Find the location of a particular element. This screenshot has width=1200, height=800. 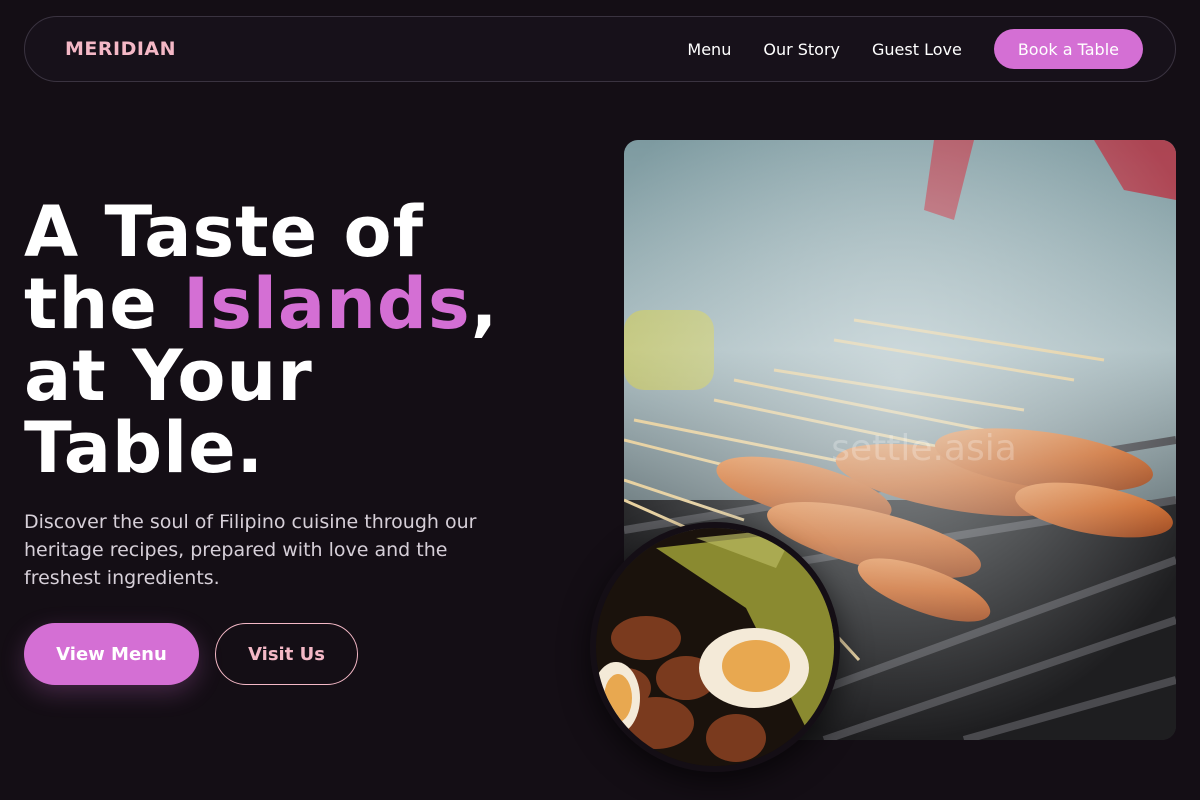

adobo-bowl-photo is located at coordinates (715, 647).